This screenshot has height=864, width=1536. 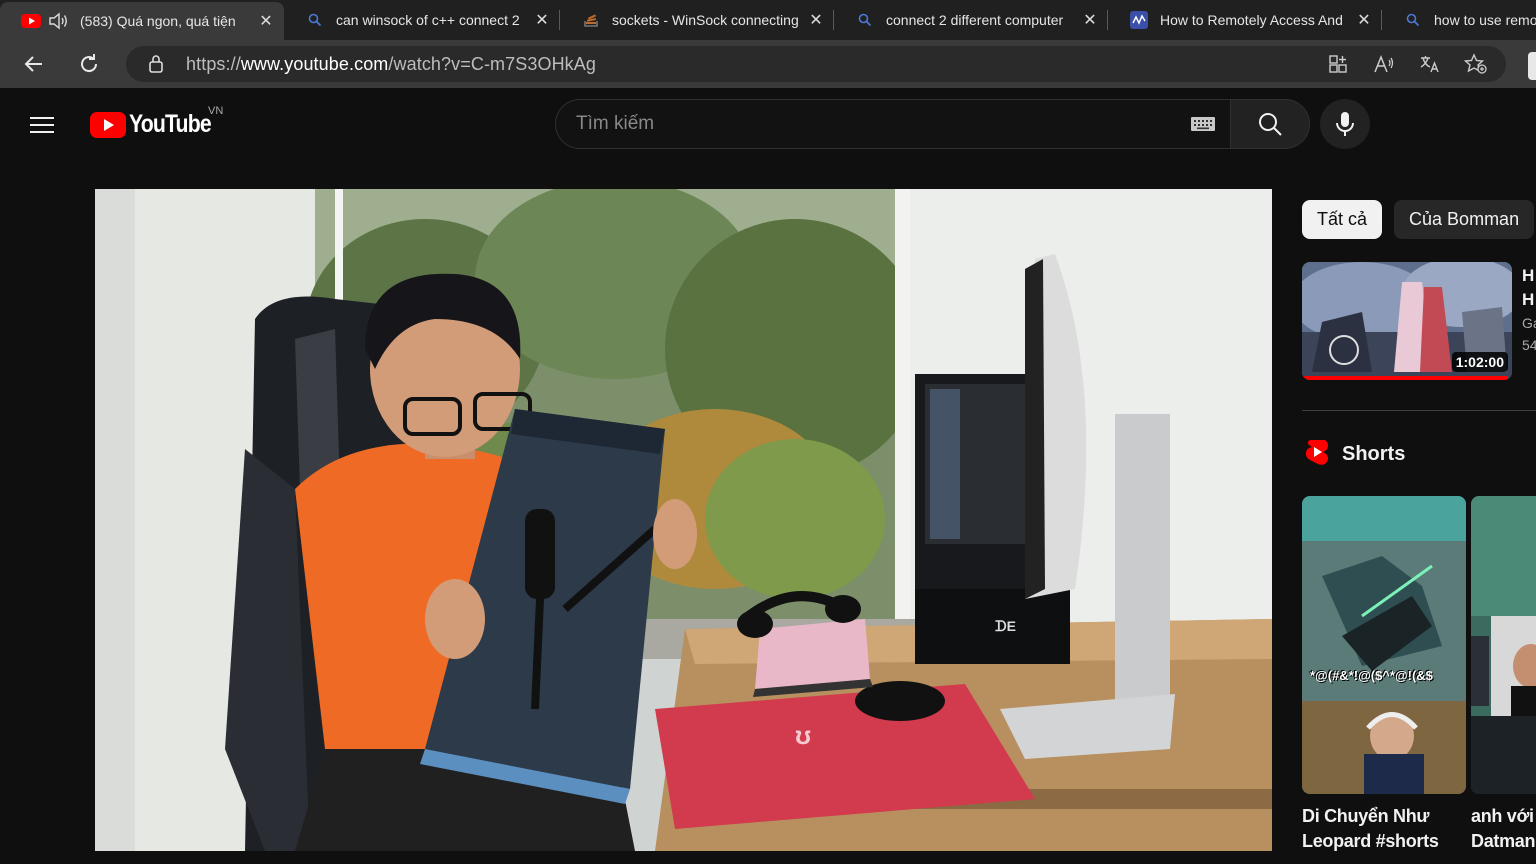 What do you see at coordinates (705, 20) in the screenshot?
I see `tab-title: sockets - WinSock connecting` at bounding box center [705, 20].